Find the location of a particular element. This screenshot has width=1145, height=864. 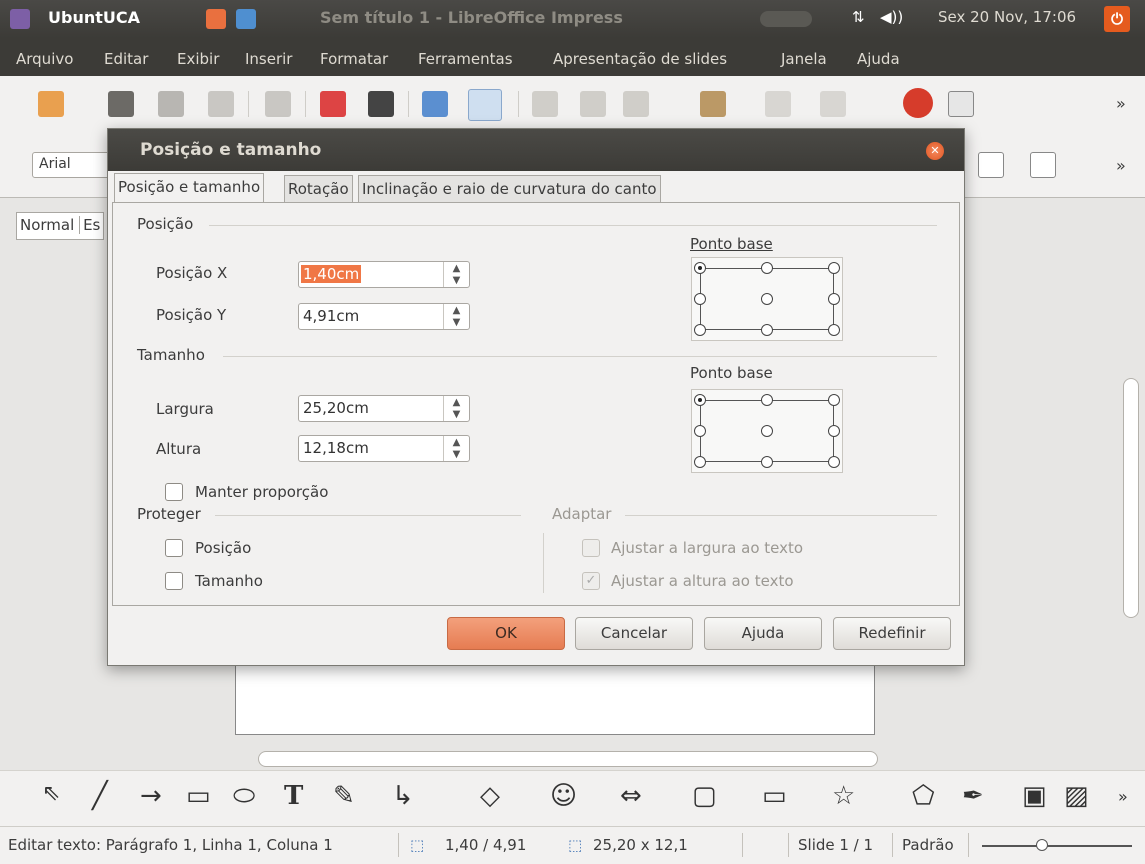

table-icon is located at coordinates (961, 104).